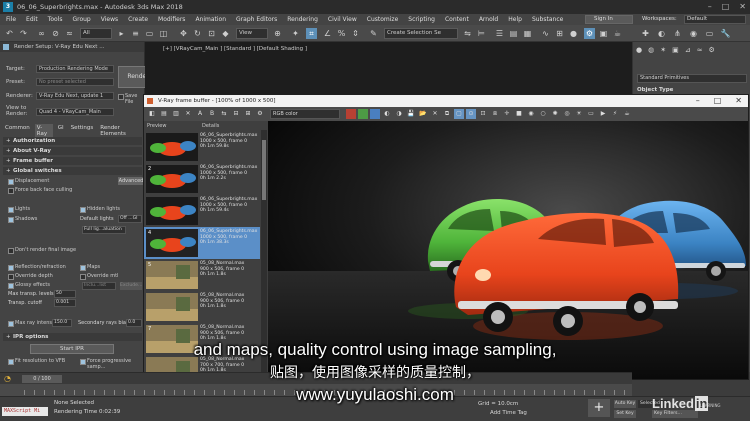 This screenshot has height=421, width=750. What do you see at coordinates (104, 230) in the screenshot?
I see `full-lighting-evaluation-dropdown: Full lig...aluation` at bounding box center [104, 230].